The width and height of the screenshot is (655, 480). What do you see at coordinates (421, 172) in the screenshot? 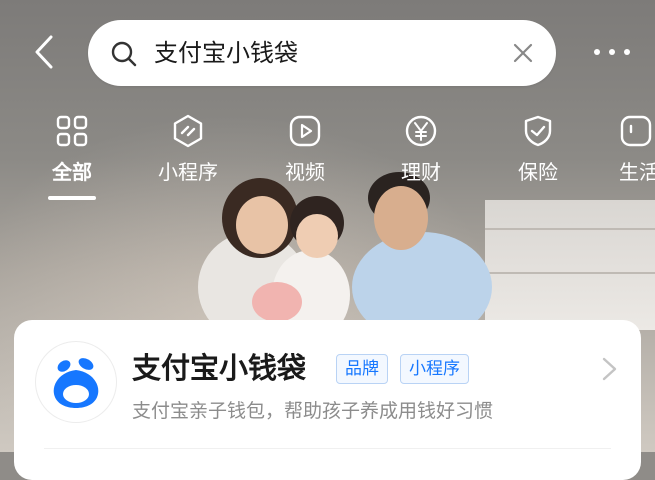
I see `tab-label: 理财` at bounding box center [421, 172].